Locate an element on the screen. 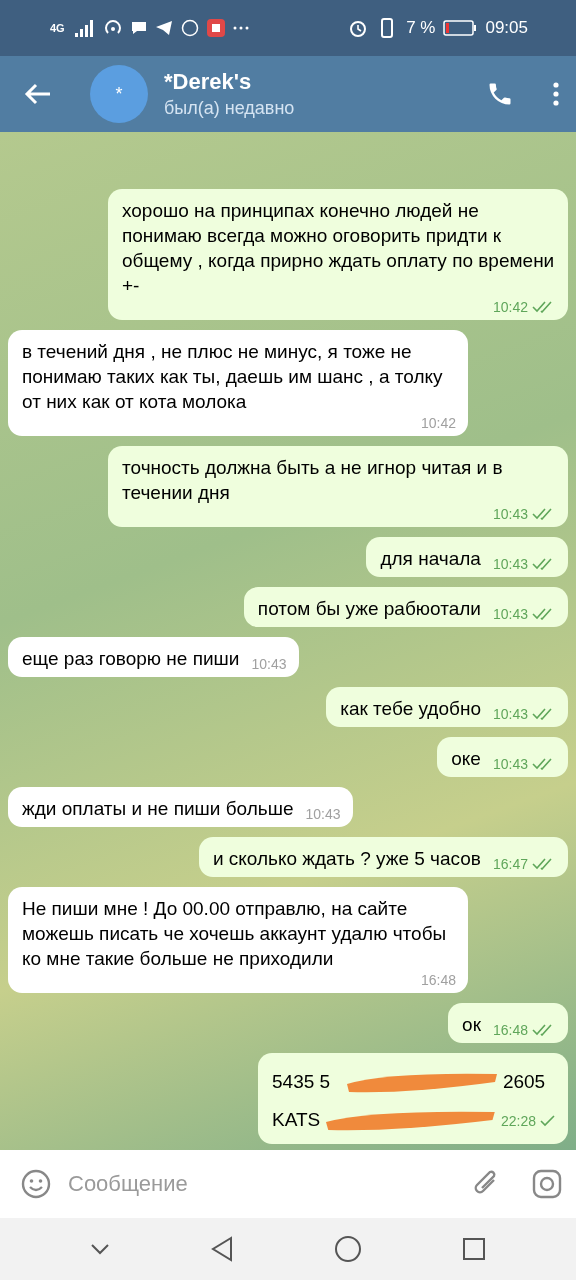 Image resolution: width=576 pixels, height=1280 pixels. message-text: точность должна быть а не игнор читая и в течении дня is located at coordinates (313, 480).